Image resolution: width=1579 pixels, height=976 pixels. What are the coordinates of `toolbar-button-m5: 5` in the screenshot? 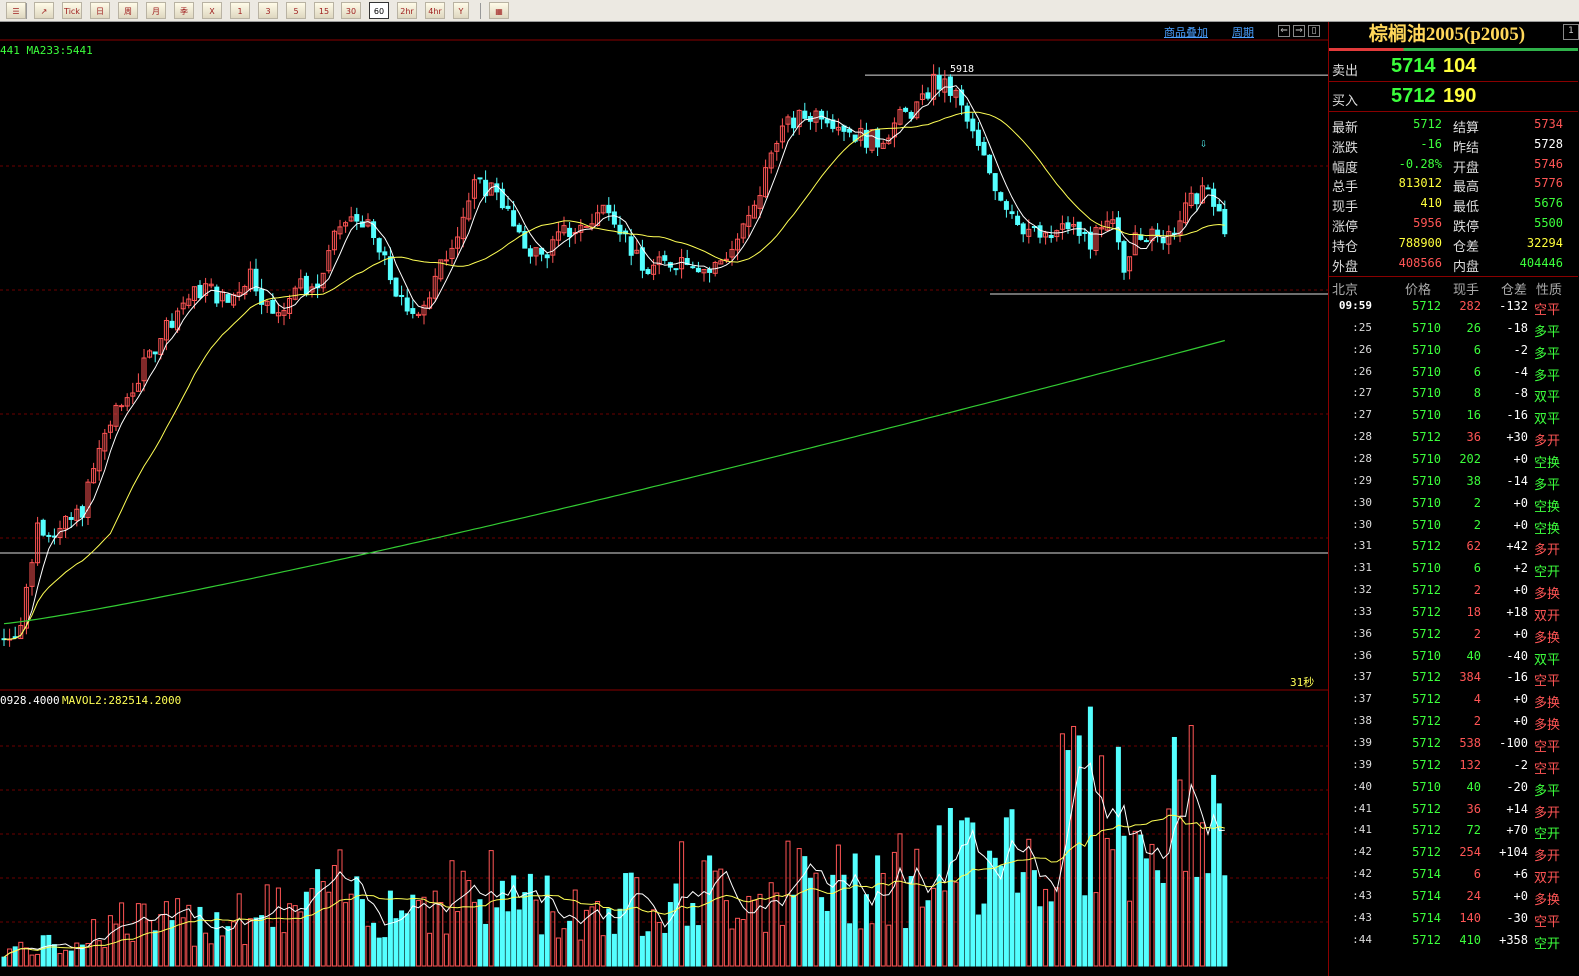 It's located at (296, 10).